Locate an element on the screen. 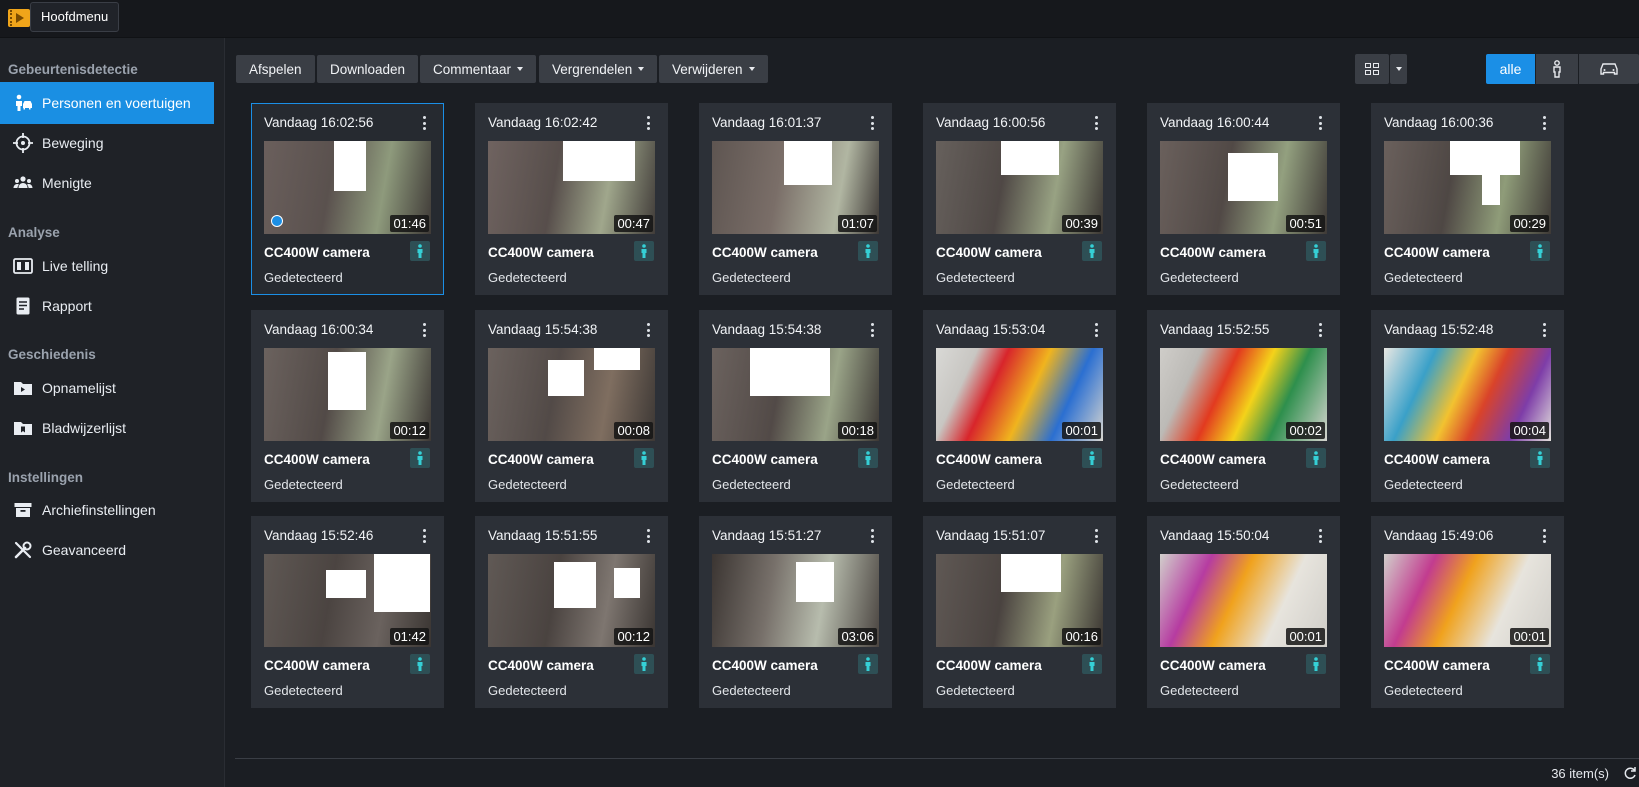 This screenshot has width=1639, height=787. filter-vehicle-button is located at coordinates (1609, 69).